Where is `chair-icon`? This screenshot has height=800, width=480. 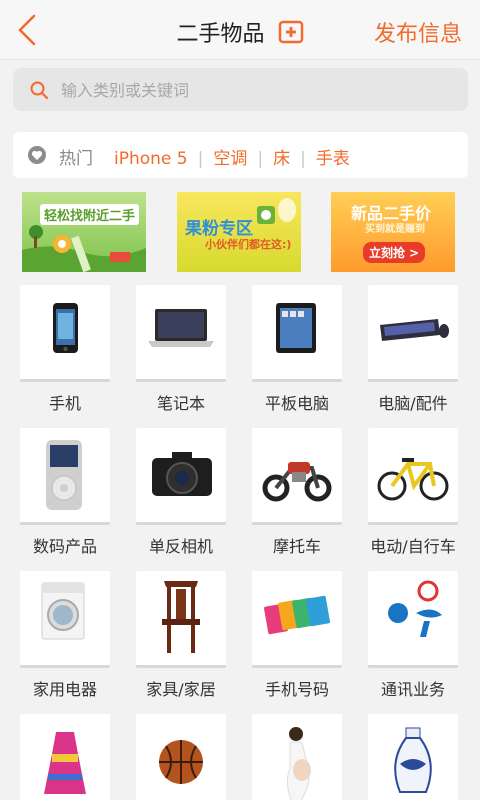
chair-icon is located at coordinates (181, 617).